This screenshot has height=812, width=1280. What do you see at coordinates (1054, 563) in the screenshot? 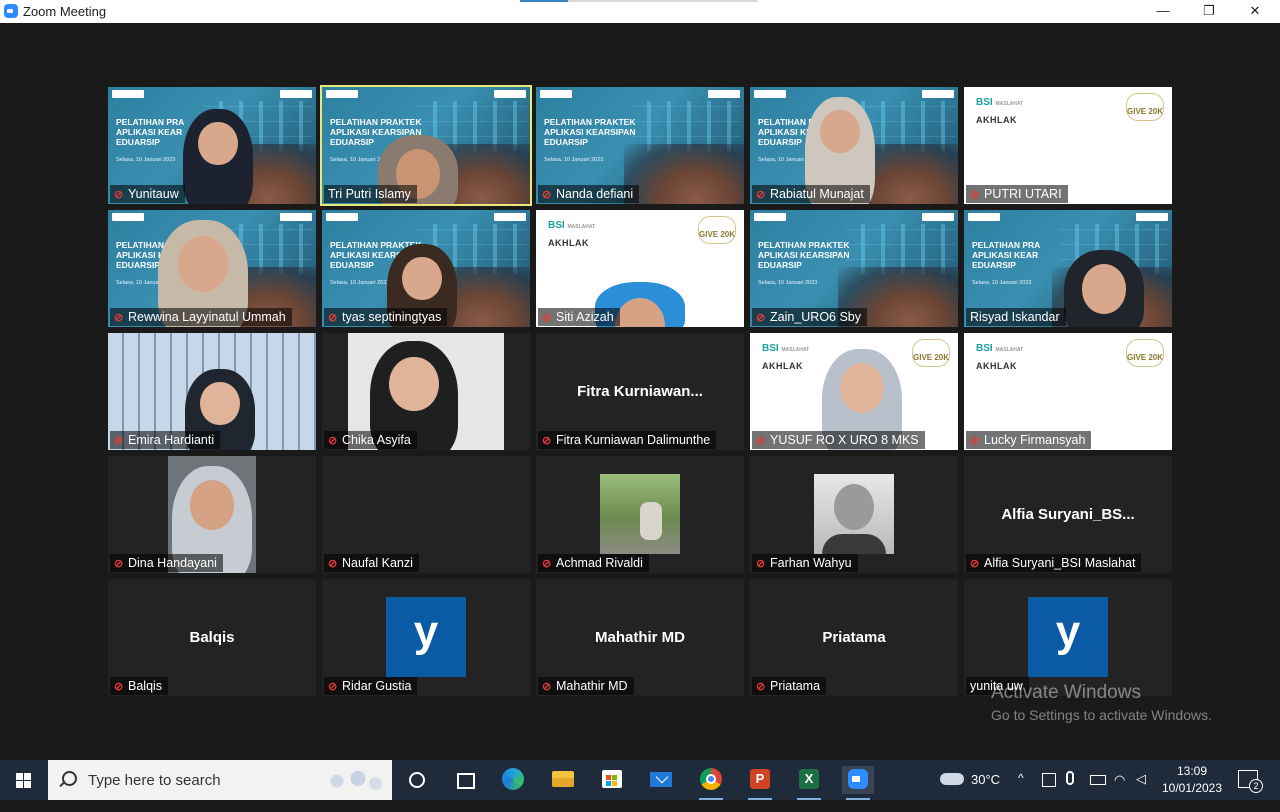
I see `participant-nameplate: ⊘ Alfia Suryani_BSI Maslahat` at bounding box center [1054, 563].